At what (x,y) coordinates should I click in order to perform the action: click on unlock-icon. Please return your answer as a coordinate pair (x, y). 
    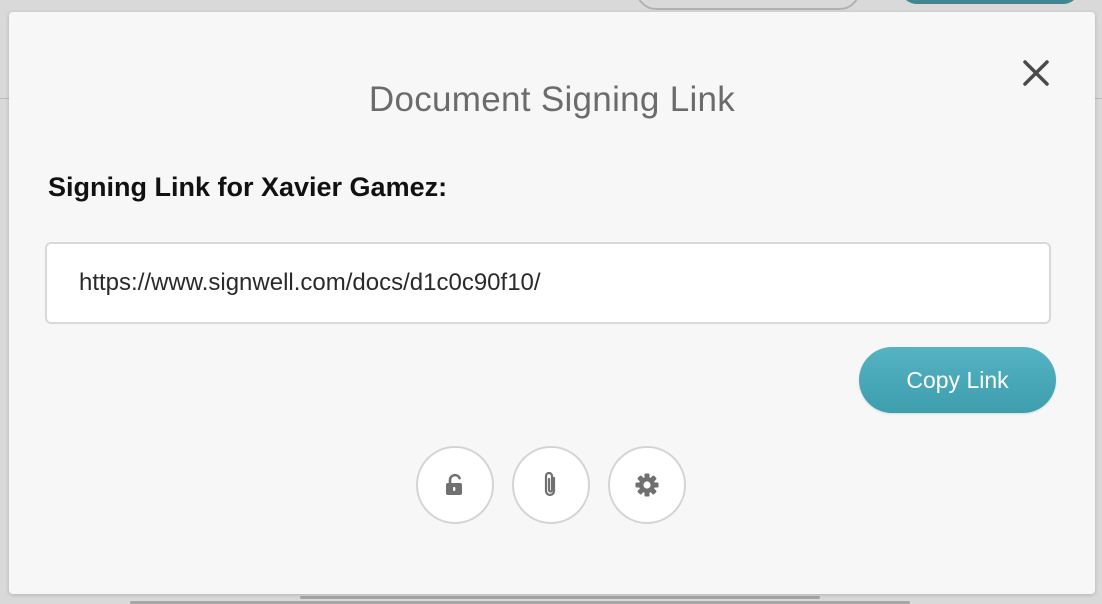
    Looking at the image, I should click on (454, 484).